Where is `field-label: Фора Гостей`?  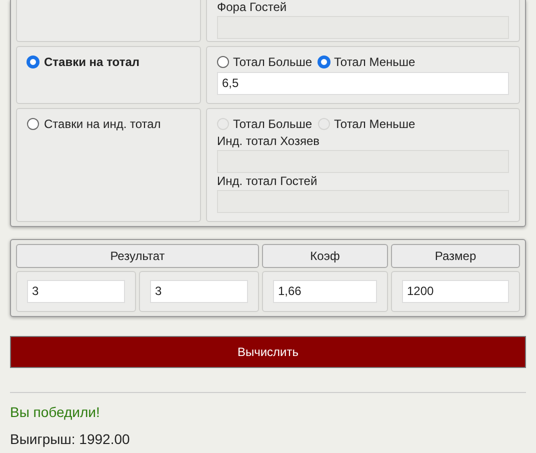 field-label: Фора Гостей is located at coordinates (252, 7).